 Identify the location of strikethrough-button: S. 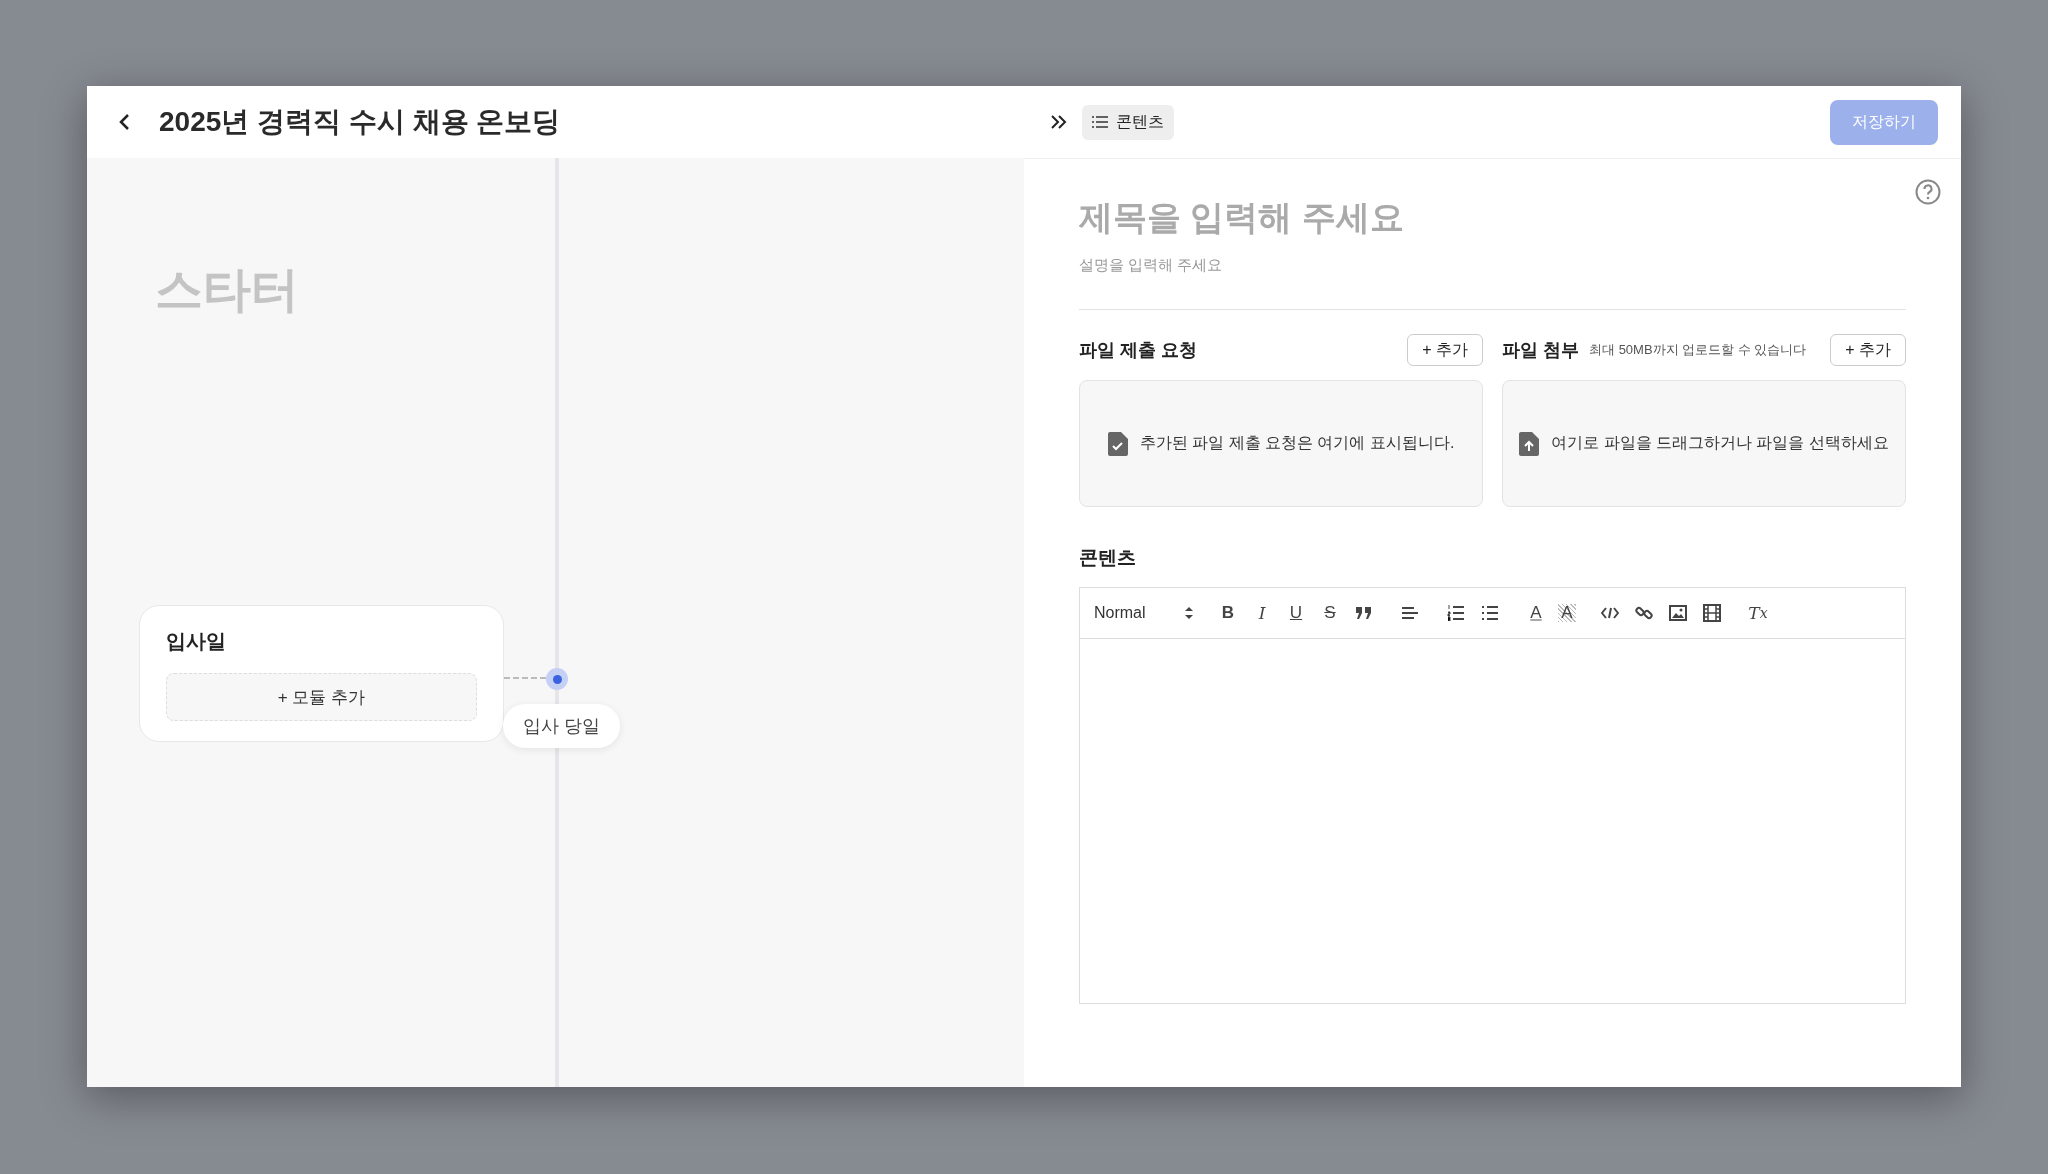
(1330, 613).